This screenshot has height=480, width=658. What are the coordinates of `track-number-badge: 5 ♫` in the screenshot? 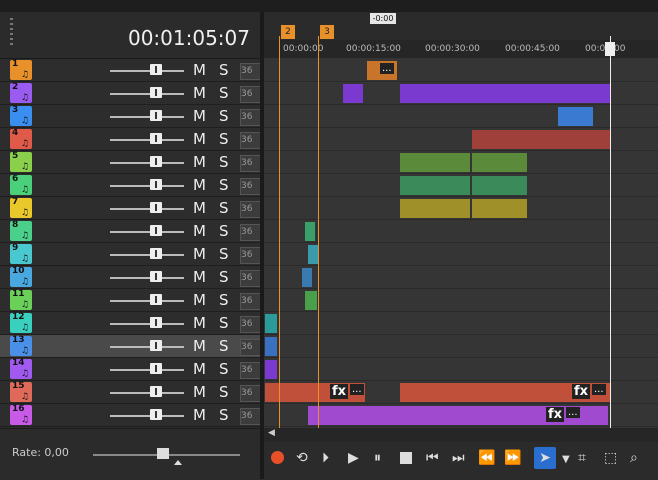 It's located at (21, 161).